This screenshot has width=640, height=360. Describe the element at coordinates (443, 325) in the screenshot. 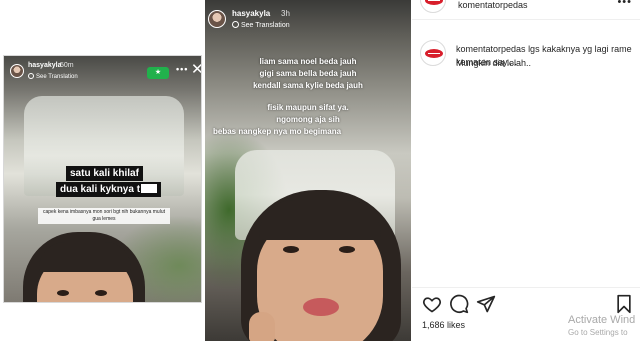

I see `likes-count: 1,686 likes` at that location.